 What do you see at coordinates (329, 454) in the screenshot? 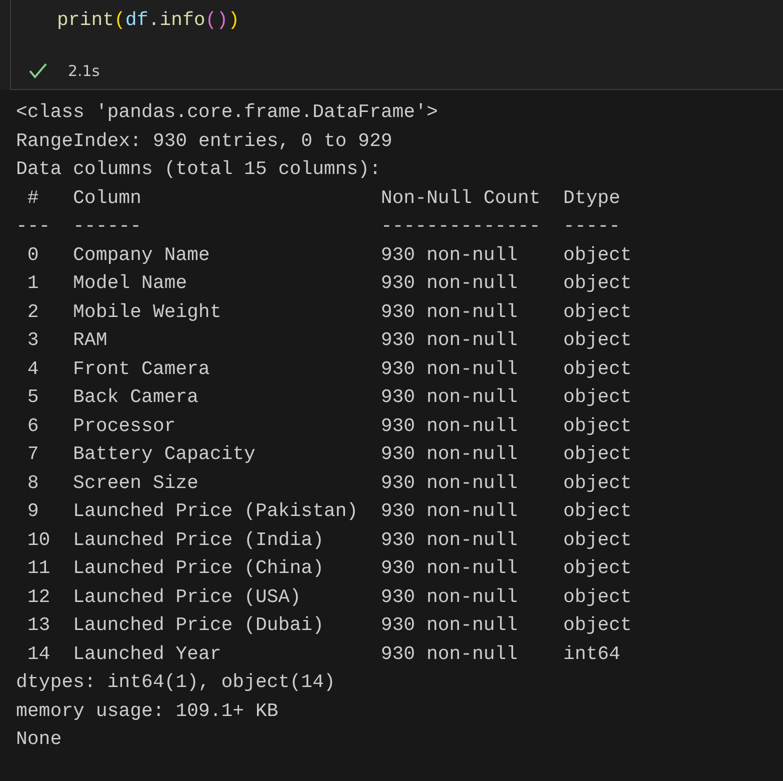
I see `output-line: 7 Battery Capacity 930 non-null object` at bounding box center [329, 454].